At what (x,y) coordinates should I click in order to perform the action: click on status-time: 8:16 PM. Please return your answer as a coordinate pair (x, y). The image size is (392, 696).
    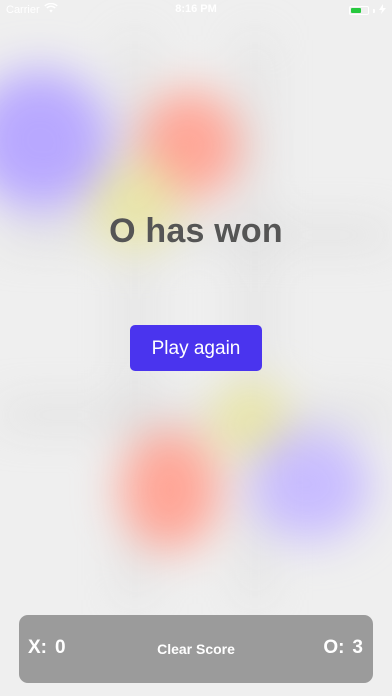
    Looking at the image, I should click on (196, 9).